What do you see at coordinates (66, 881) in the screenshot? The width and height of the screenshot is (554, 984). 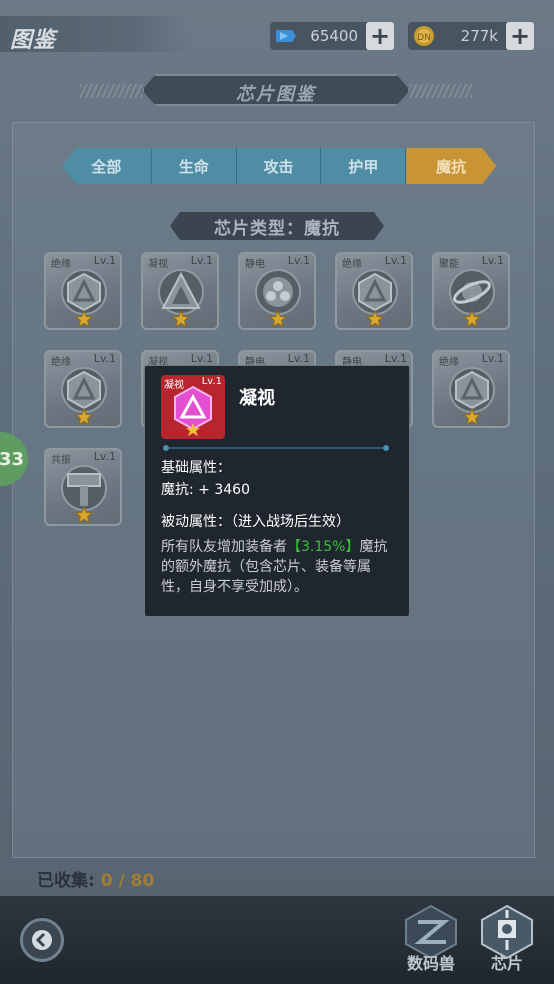 I see `collected-label: 已收集:` at bounding box center [66, 881].